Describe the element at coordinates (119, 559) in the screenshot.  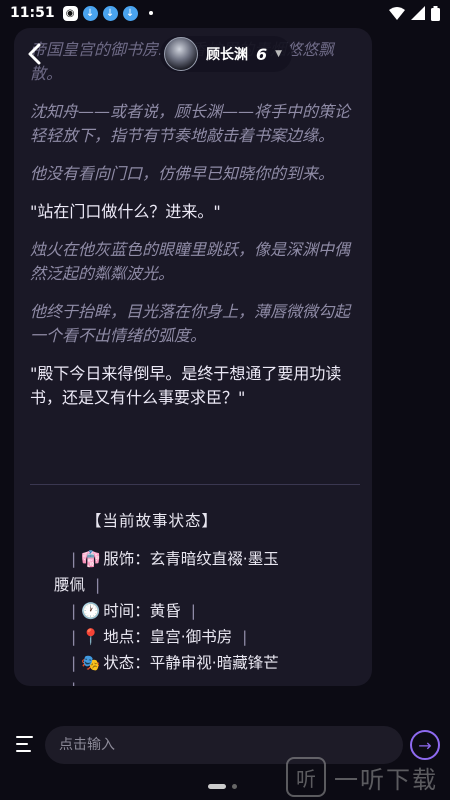
I see `status-label: 服饰` at that location.